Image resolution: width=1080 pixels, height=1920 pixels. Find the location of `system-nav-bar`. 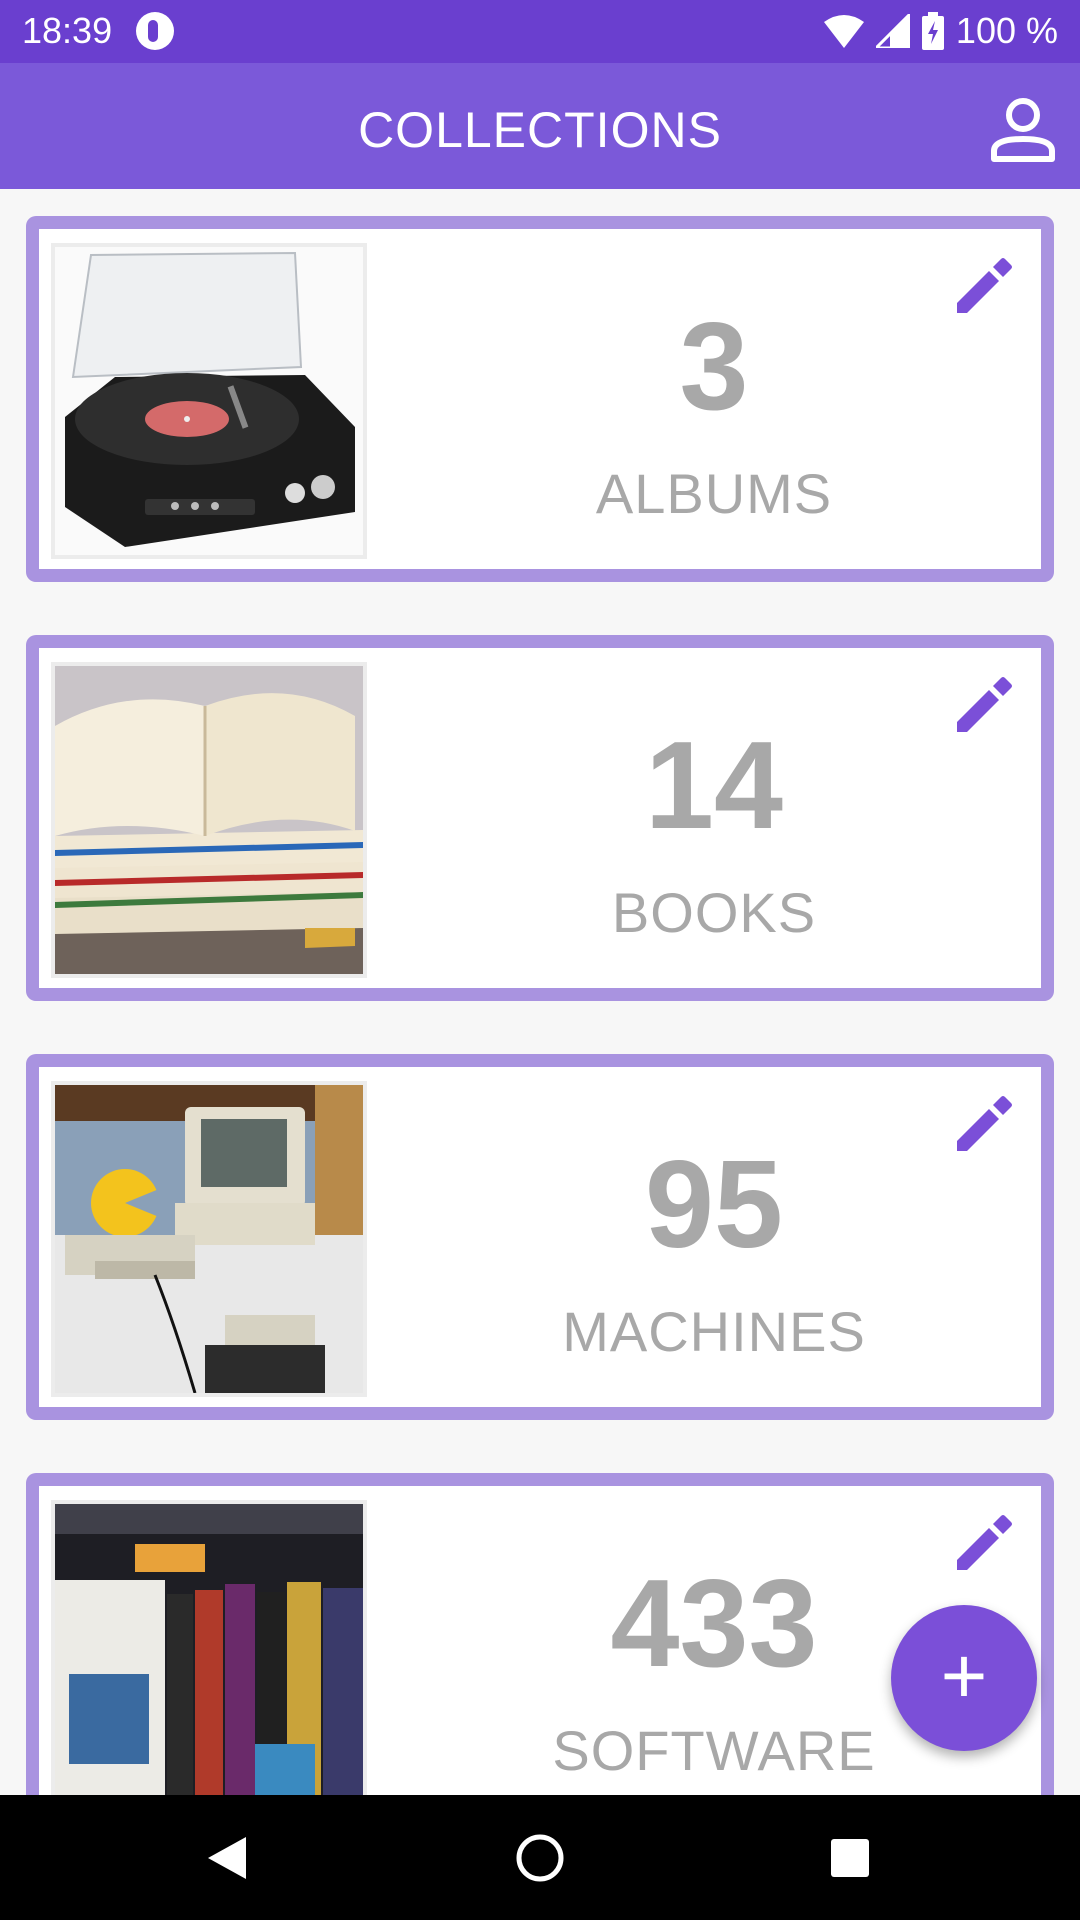

system-nav-bar is located at coordinates (540, 1857).